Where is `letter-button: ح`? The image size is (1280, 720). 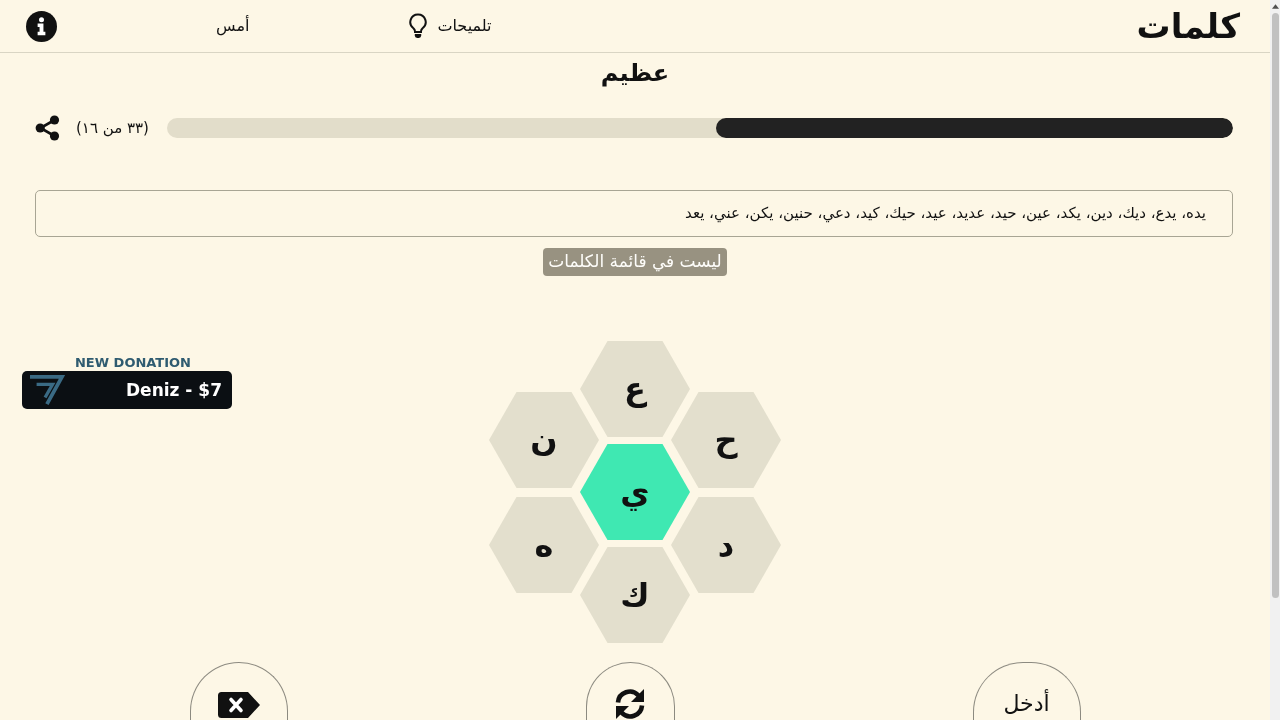 letter-button: ح is located at coordinates (726, 440).